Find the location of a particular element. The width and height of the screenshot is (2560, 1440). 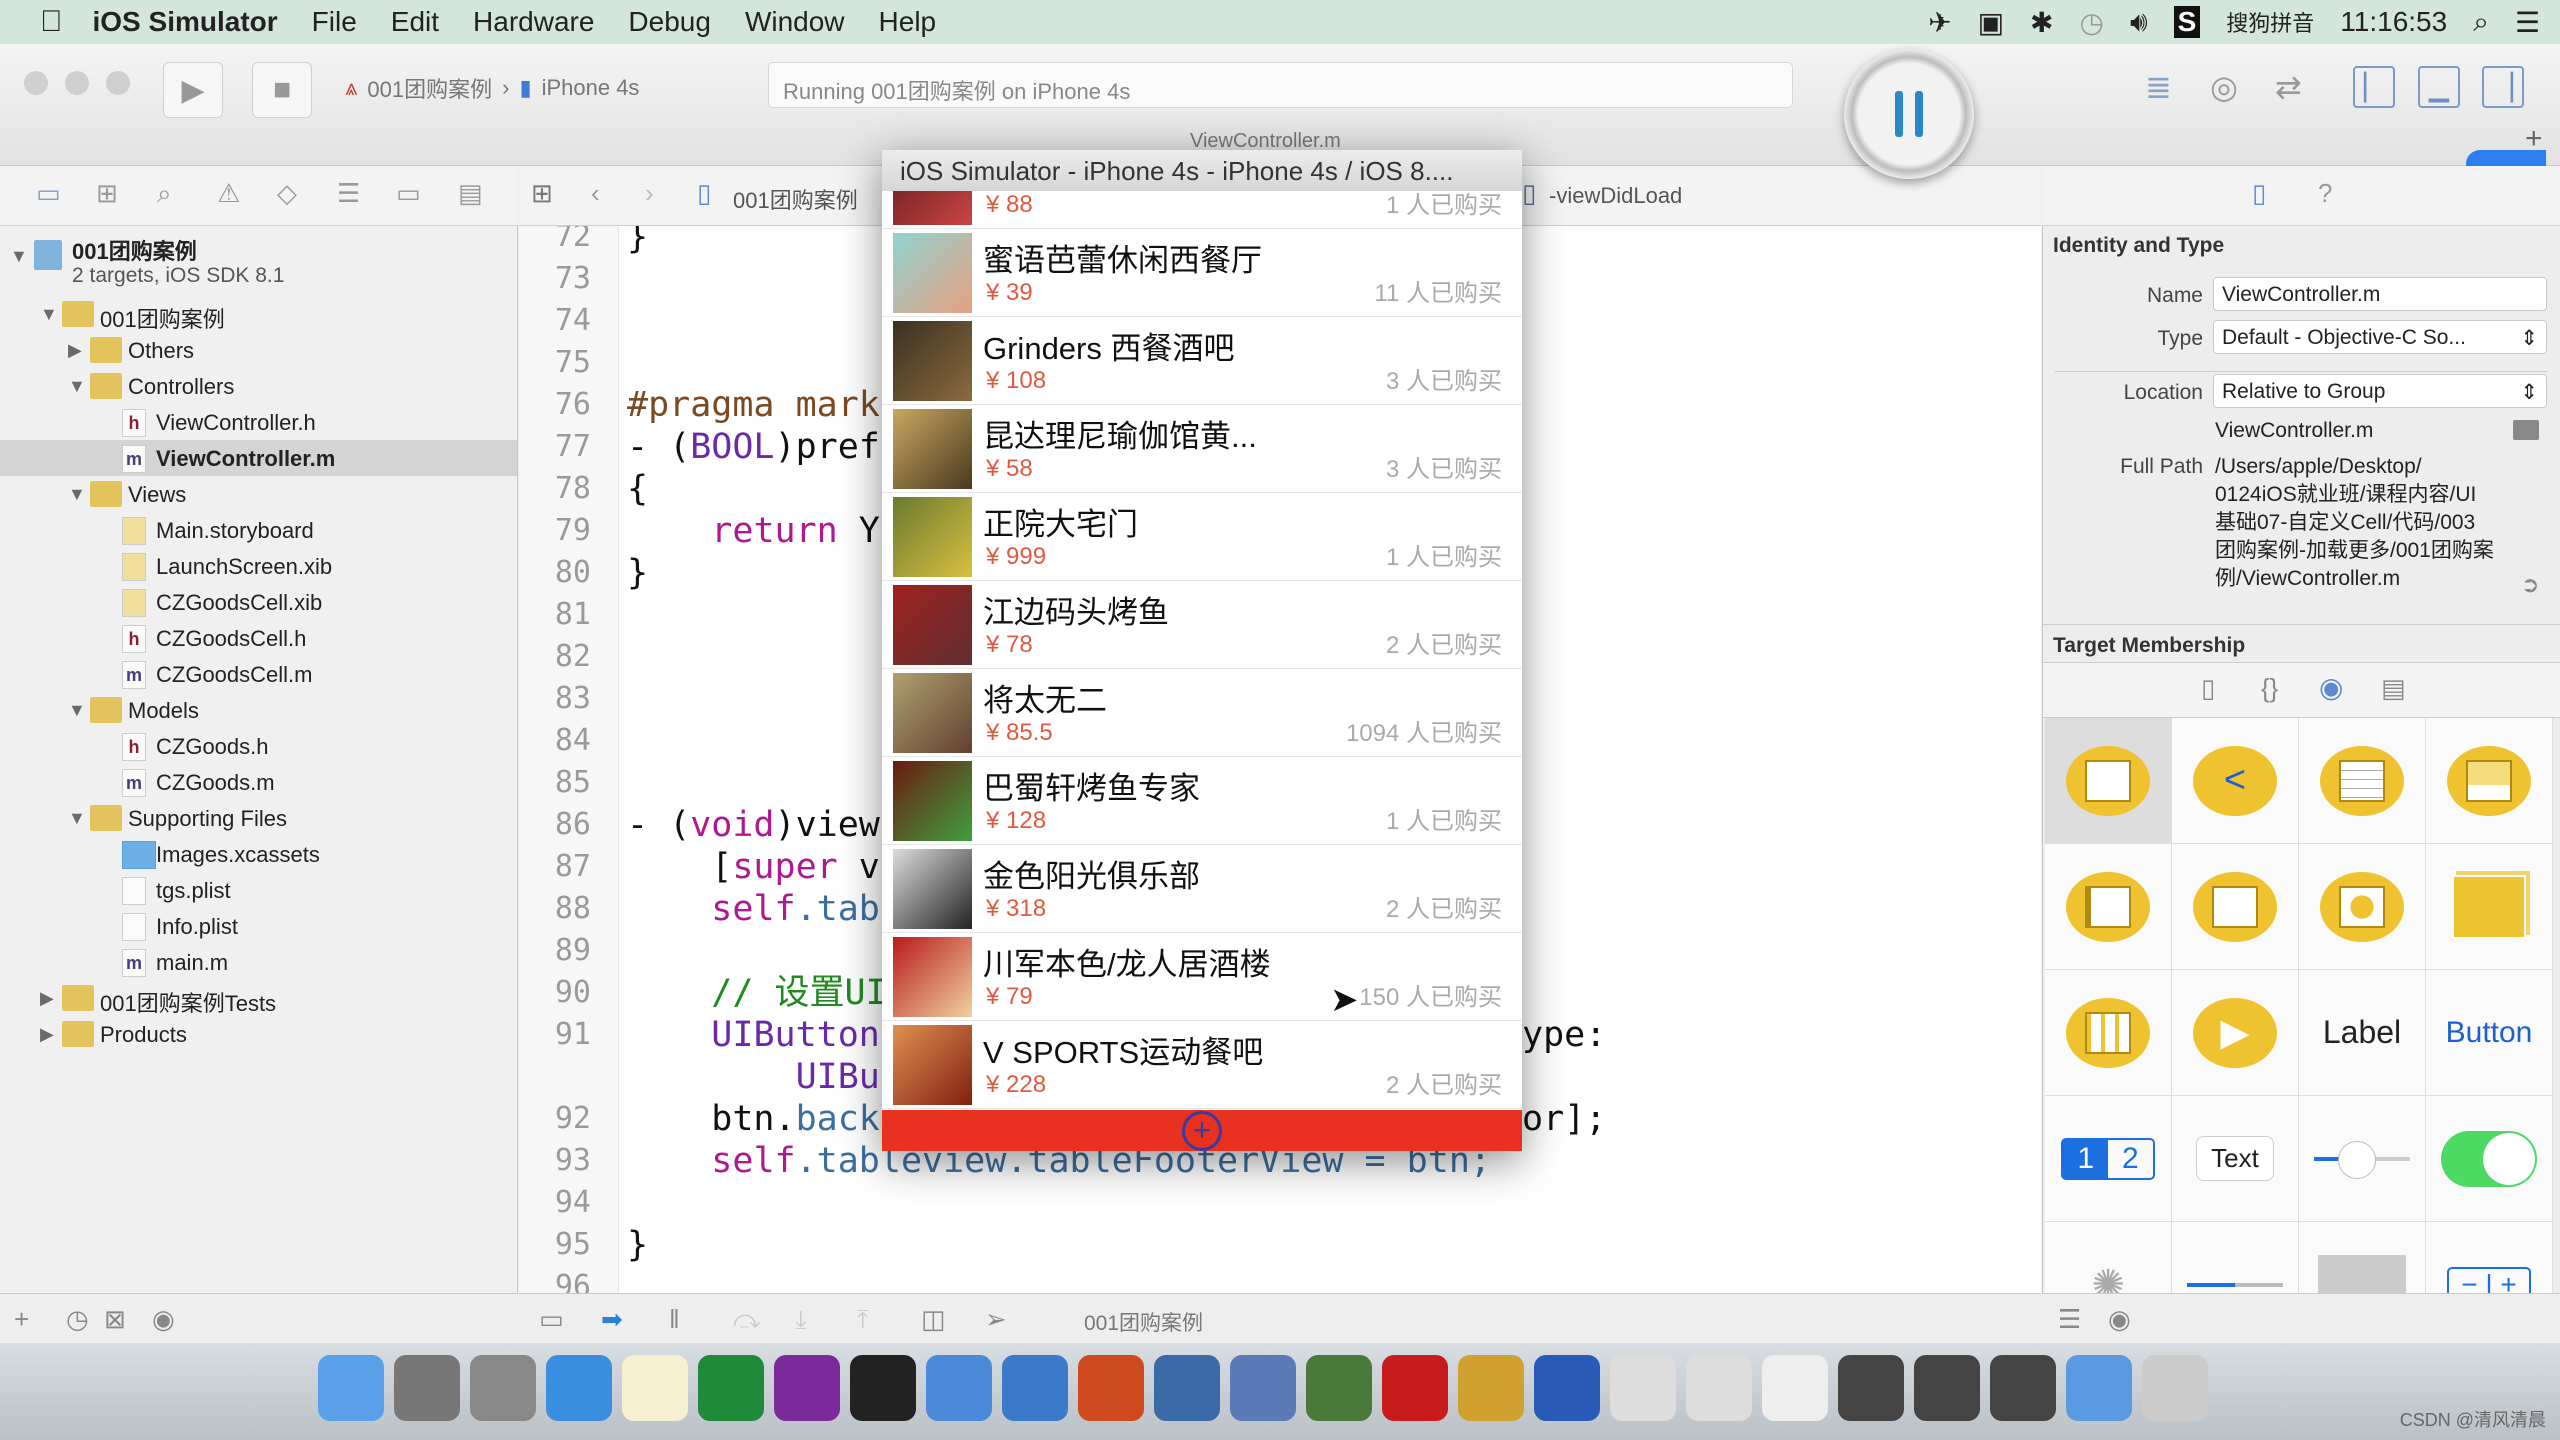

font-app-2-icon is located at coordinates (1719, 1388).